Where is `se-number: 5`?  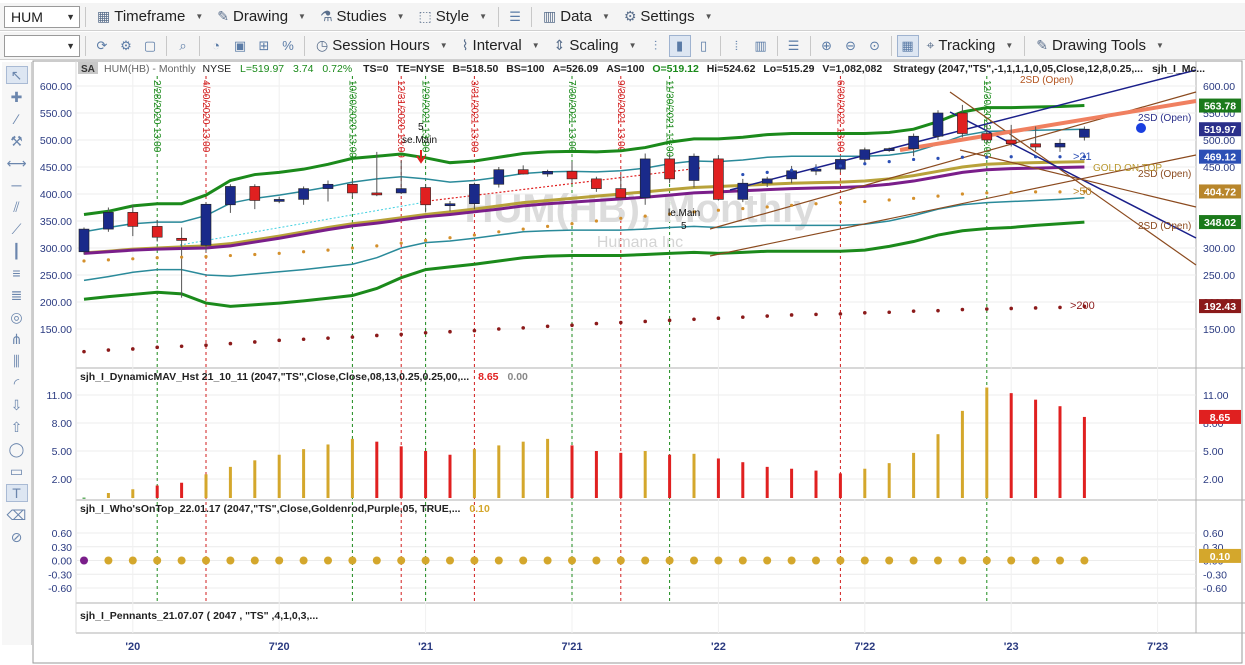
se-number: 5 is located at coordinates (421, 127).